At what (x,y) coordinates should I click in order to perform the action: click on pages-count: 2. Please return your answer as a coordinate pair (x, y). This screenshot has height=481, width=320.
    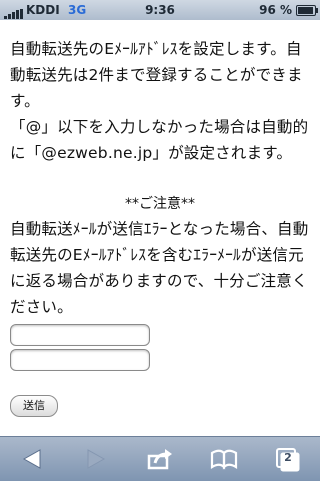
    Looking at the image, I should click on (288, 457).